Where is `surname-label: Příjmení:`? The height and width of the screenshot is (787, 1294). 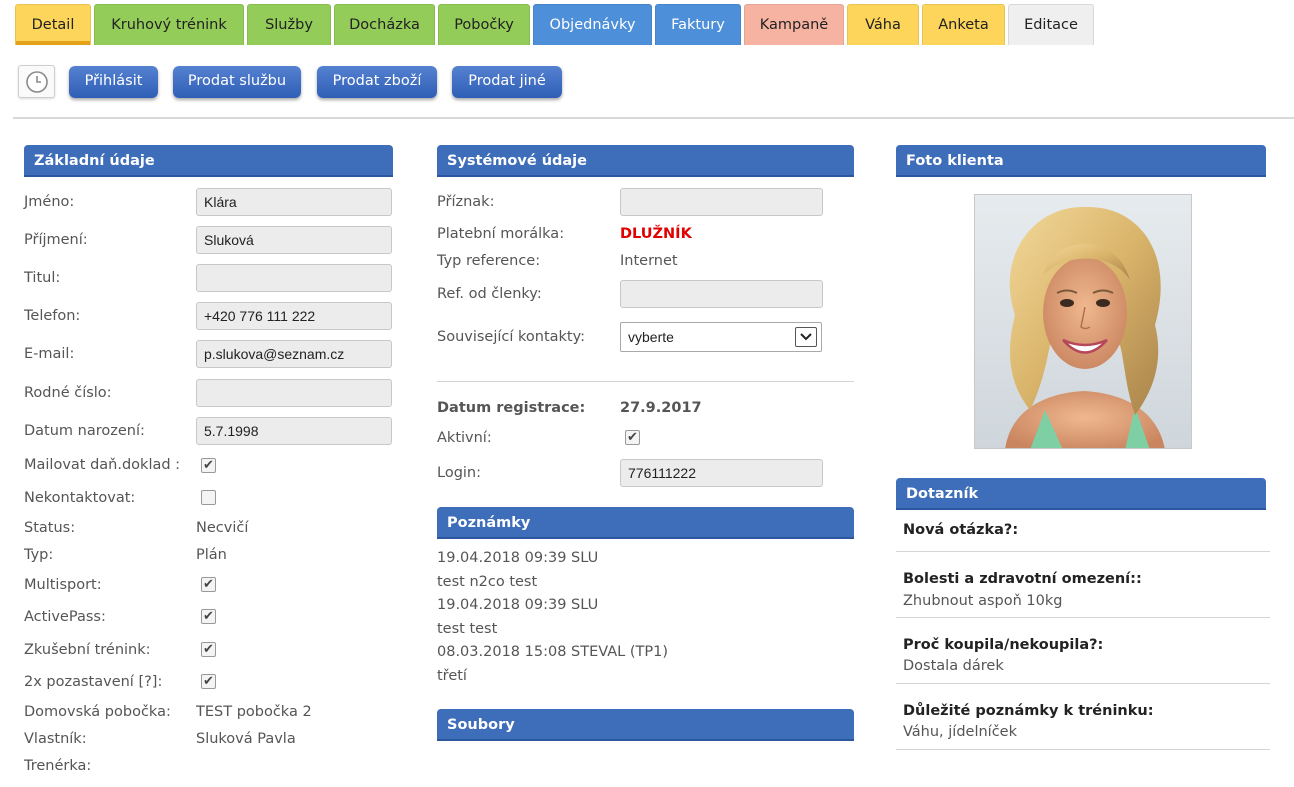
surname-label: Příjmení: is located at coordinates (56, 240).